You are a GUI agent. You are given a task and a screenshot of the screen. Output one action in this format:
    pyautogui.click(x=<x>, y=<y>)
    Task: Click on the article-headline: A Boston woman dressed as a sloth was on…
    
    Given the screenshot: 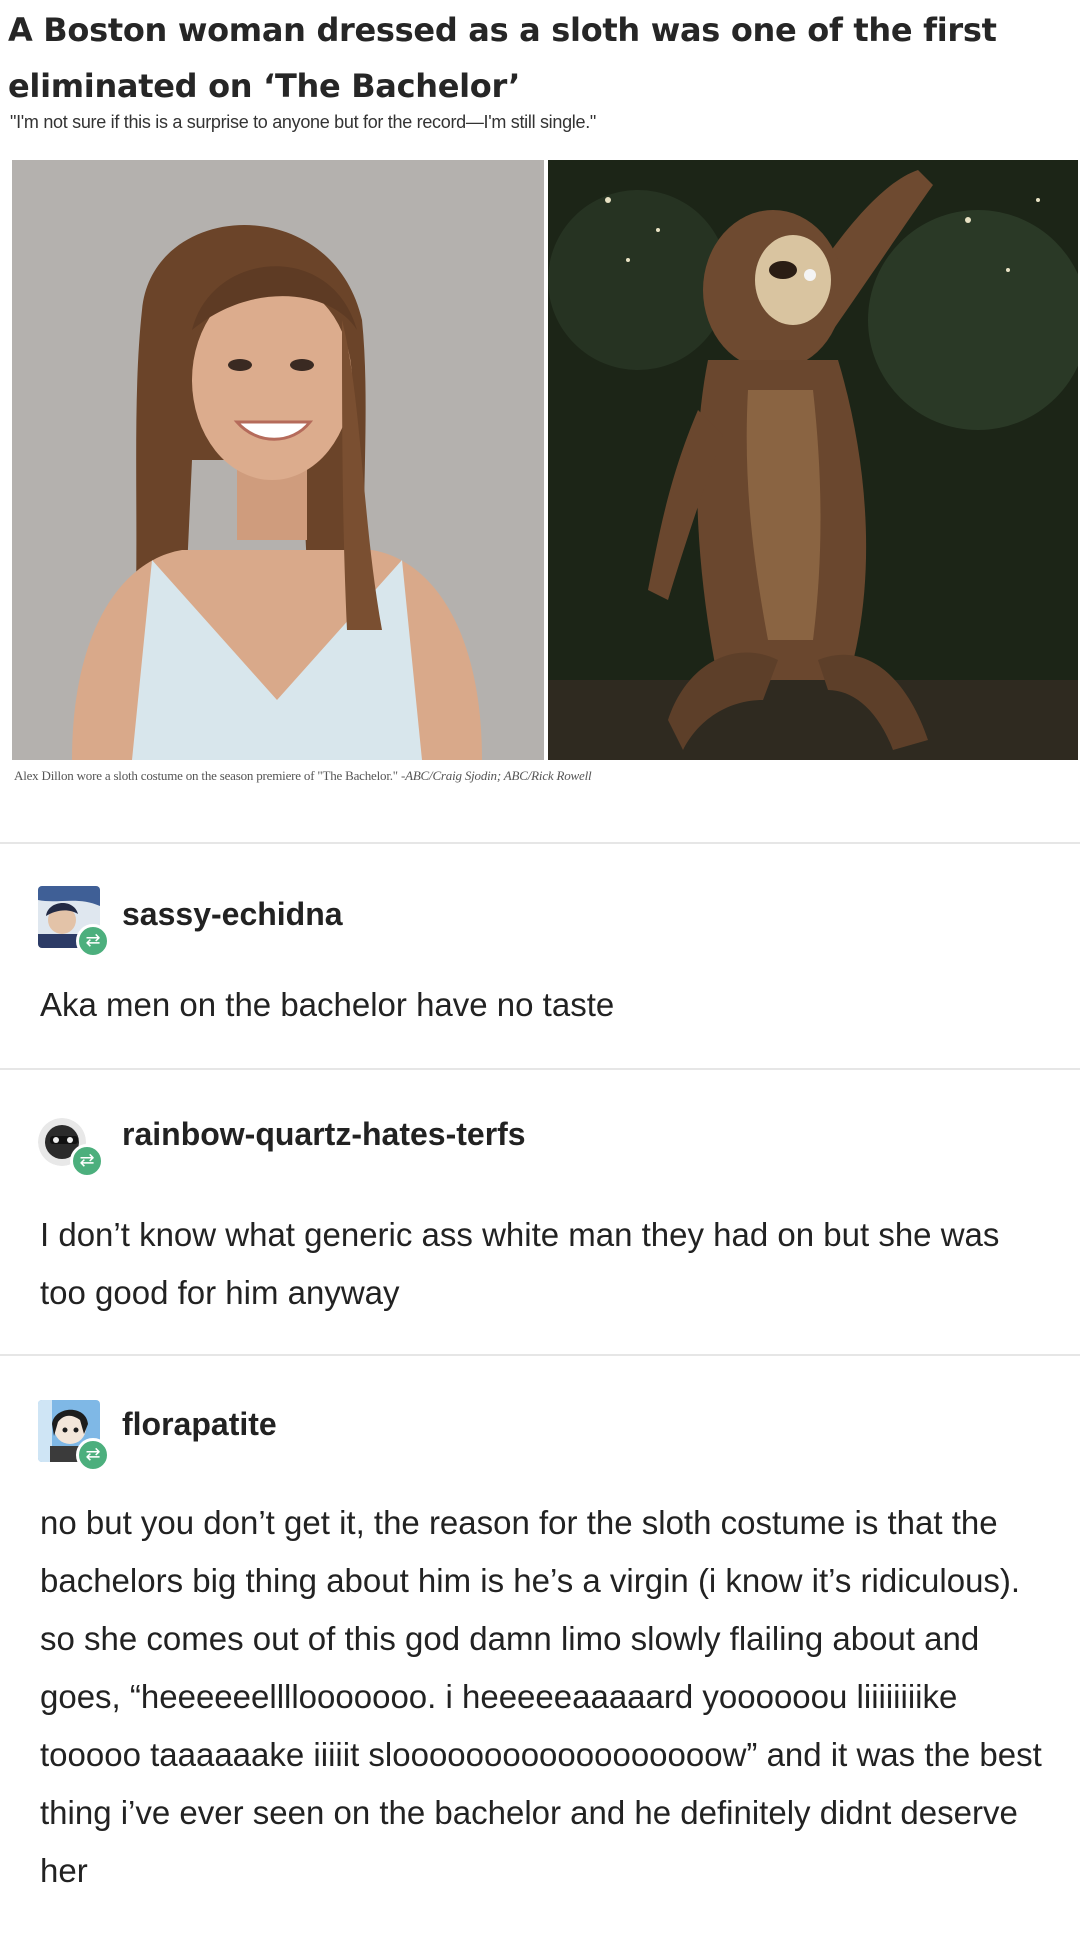 What is the action you would take?
    pyautogui.click(x=502, y=58)
    